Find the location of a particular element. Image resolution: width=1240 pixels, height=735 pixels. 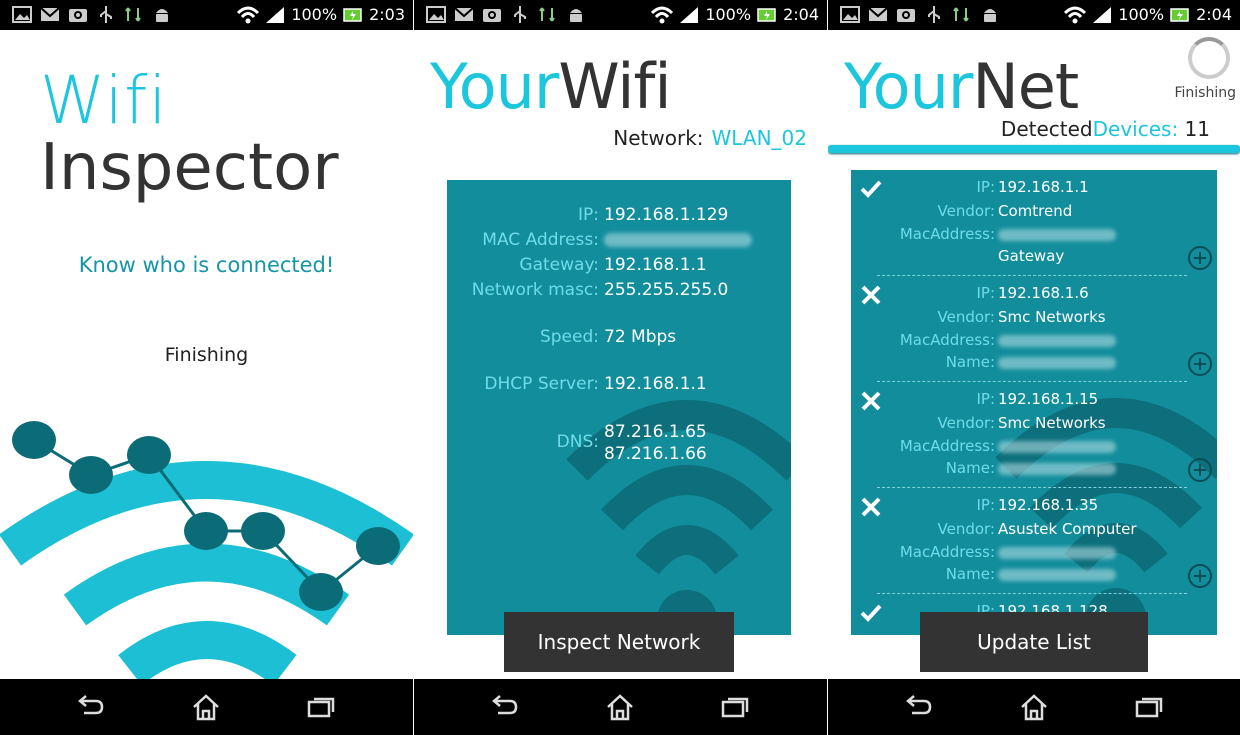

mac-label: MAC Address: is located at coordinates (540, 240).